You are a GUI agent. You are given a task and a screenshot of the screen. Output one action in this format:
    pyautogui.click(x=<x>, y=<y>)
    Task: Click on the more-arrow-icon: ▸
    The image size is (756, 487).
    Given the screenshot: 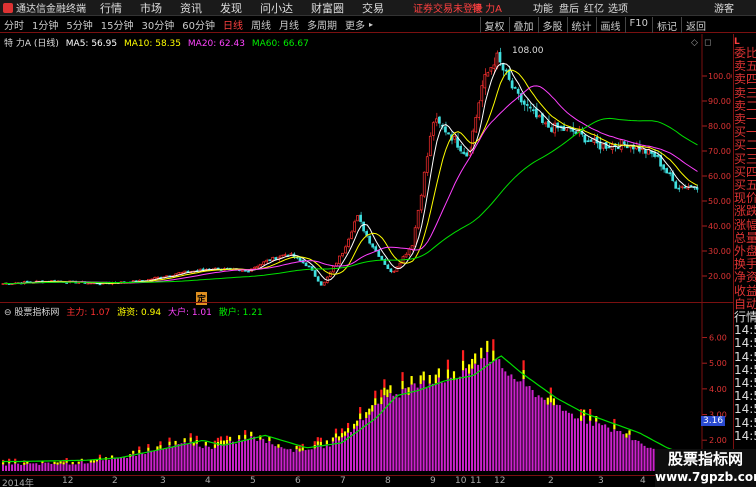 What is the action you would take?
    pyautogui.click(x=371, y=24)
    